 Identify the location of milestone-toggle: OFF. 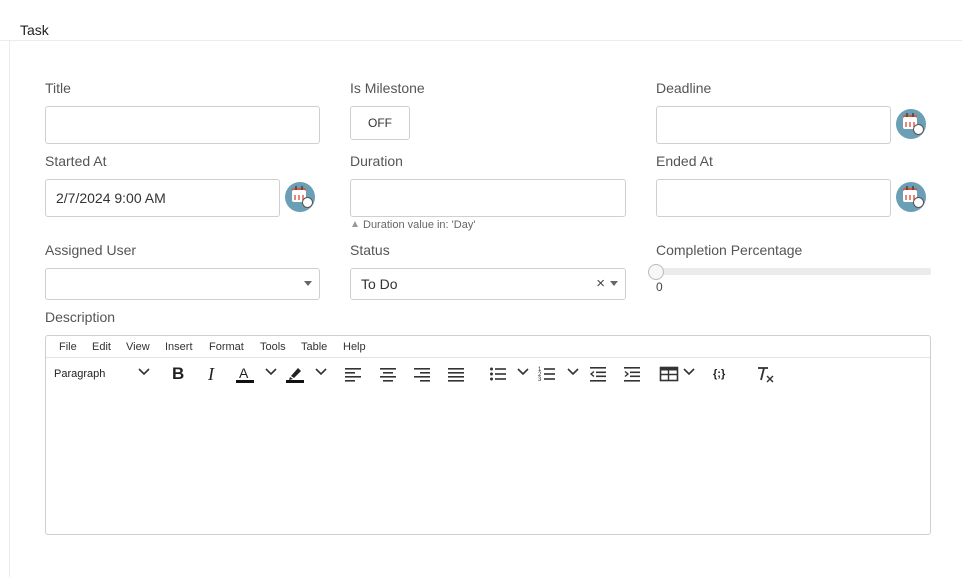
(380, 123).